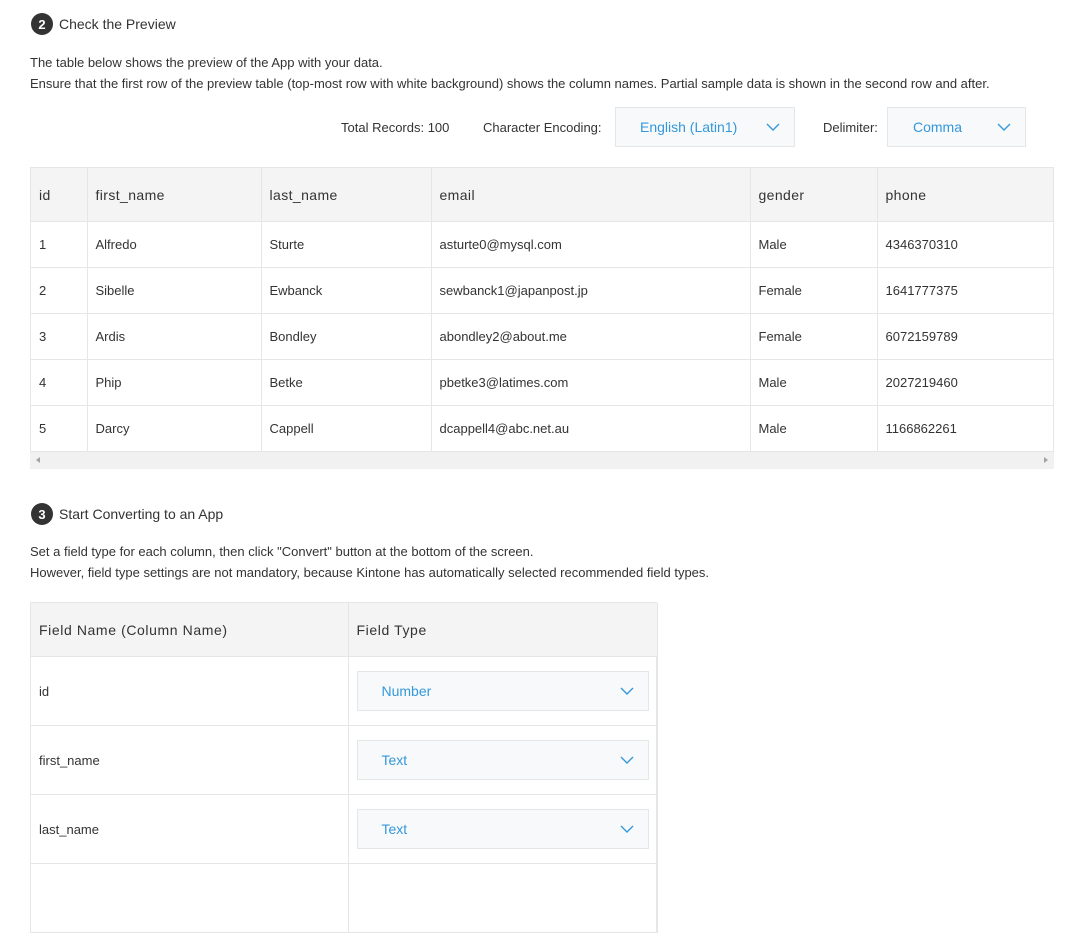 Image resolution: width=1084 pixels, height=933 pixels. Describe the element at coordinates (190, 898) in the screenshot. I see `field-name` at that location.